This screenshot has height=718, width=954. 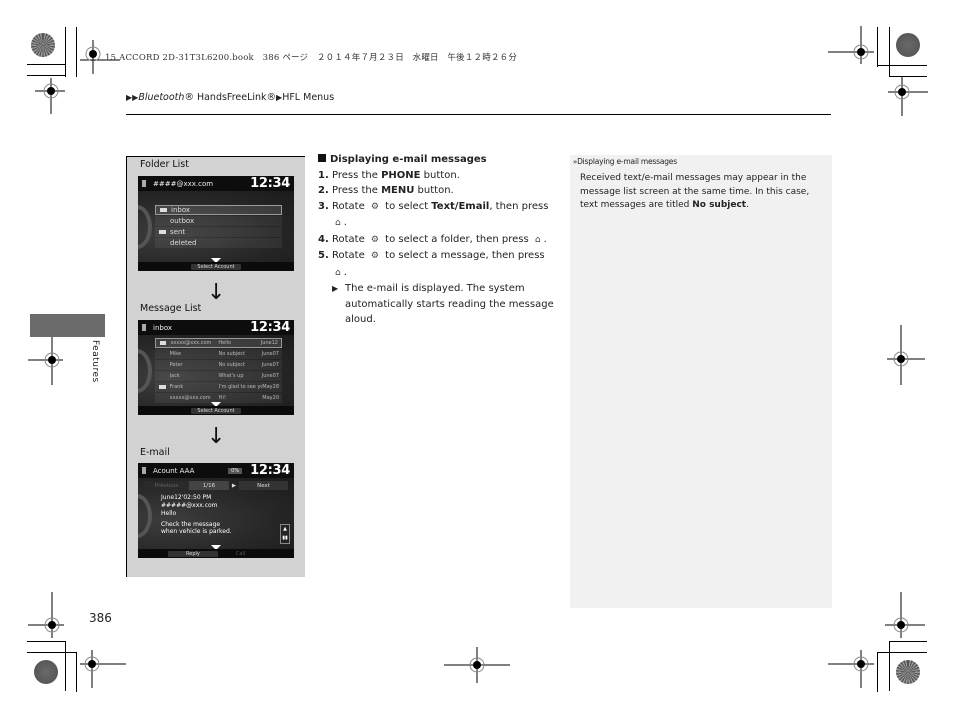 What do you see at coordinates (234, 485) in the screenshot?
I see `play-icon: ▶` at bounding box center [234, 485].